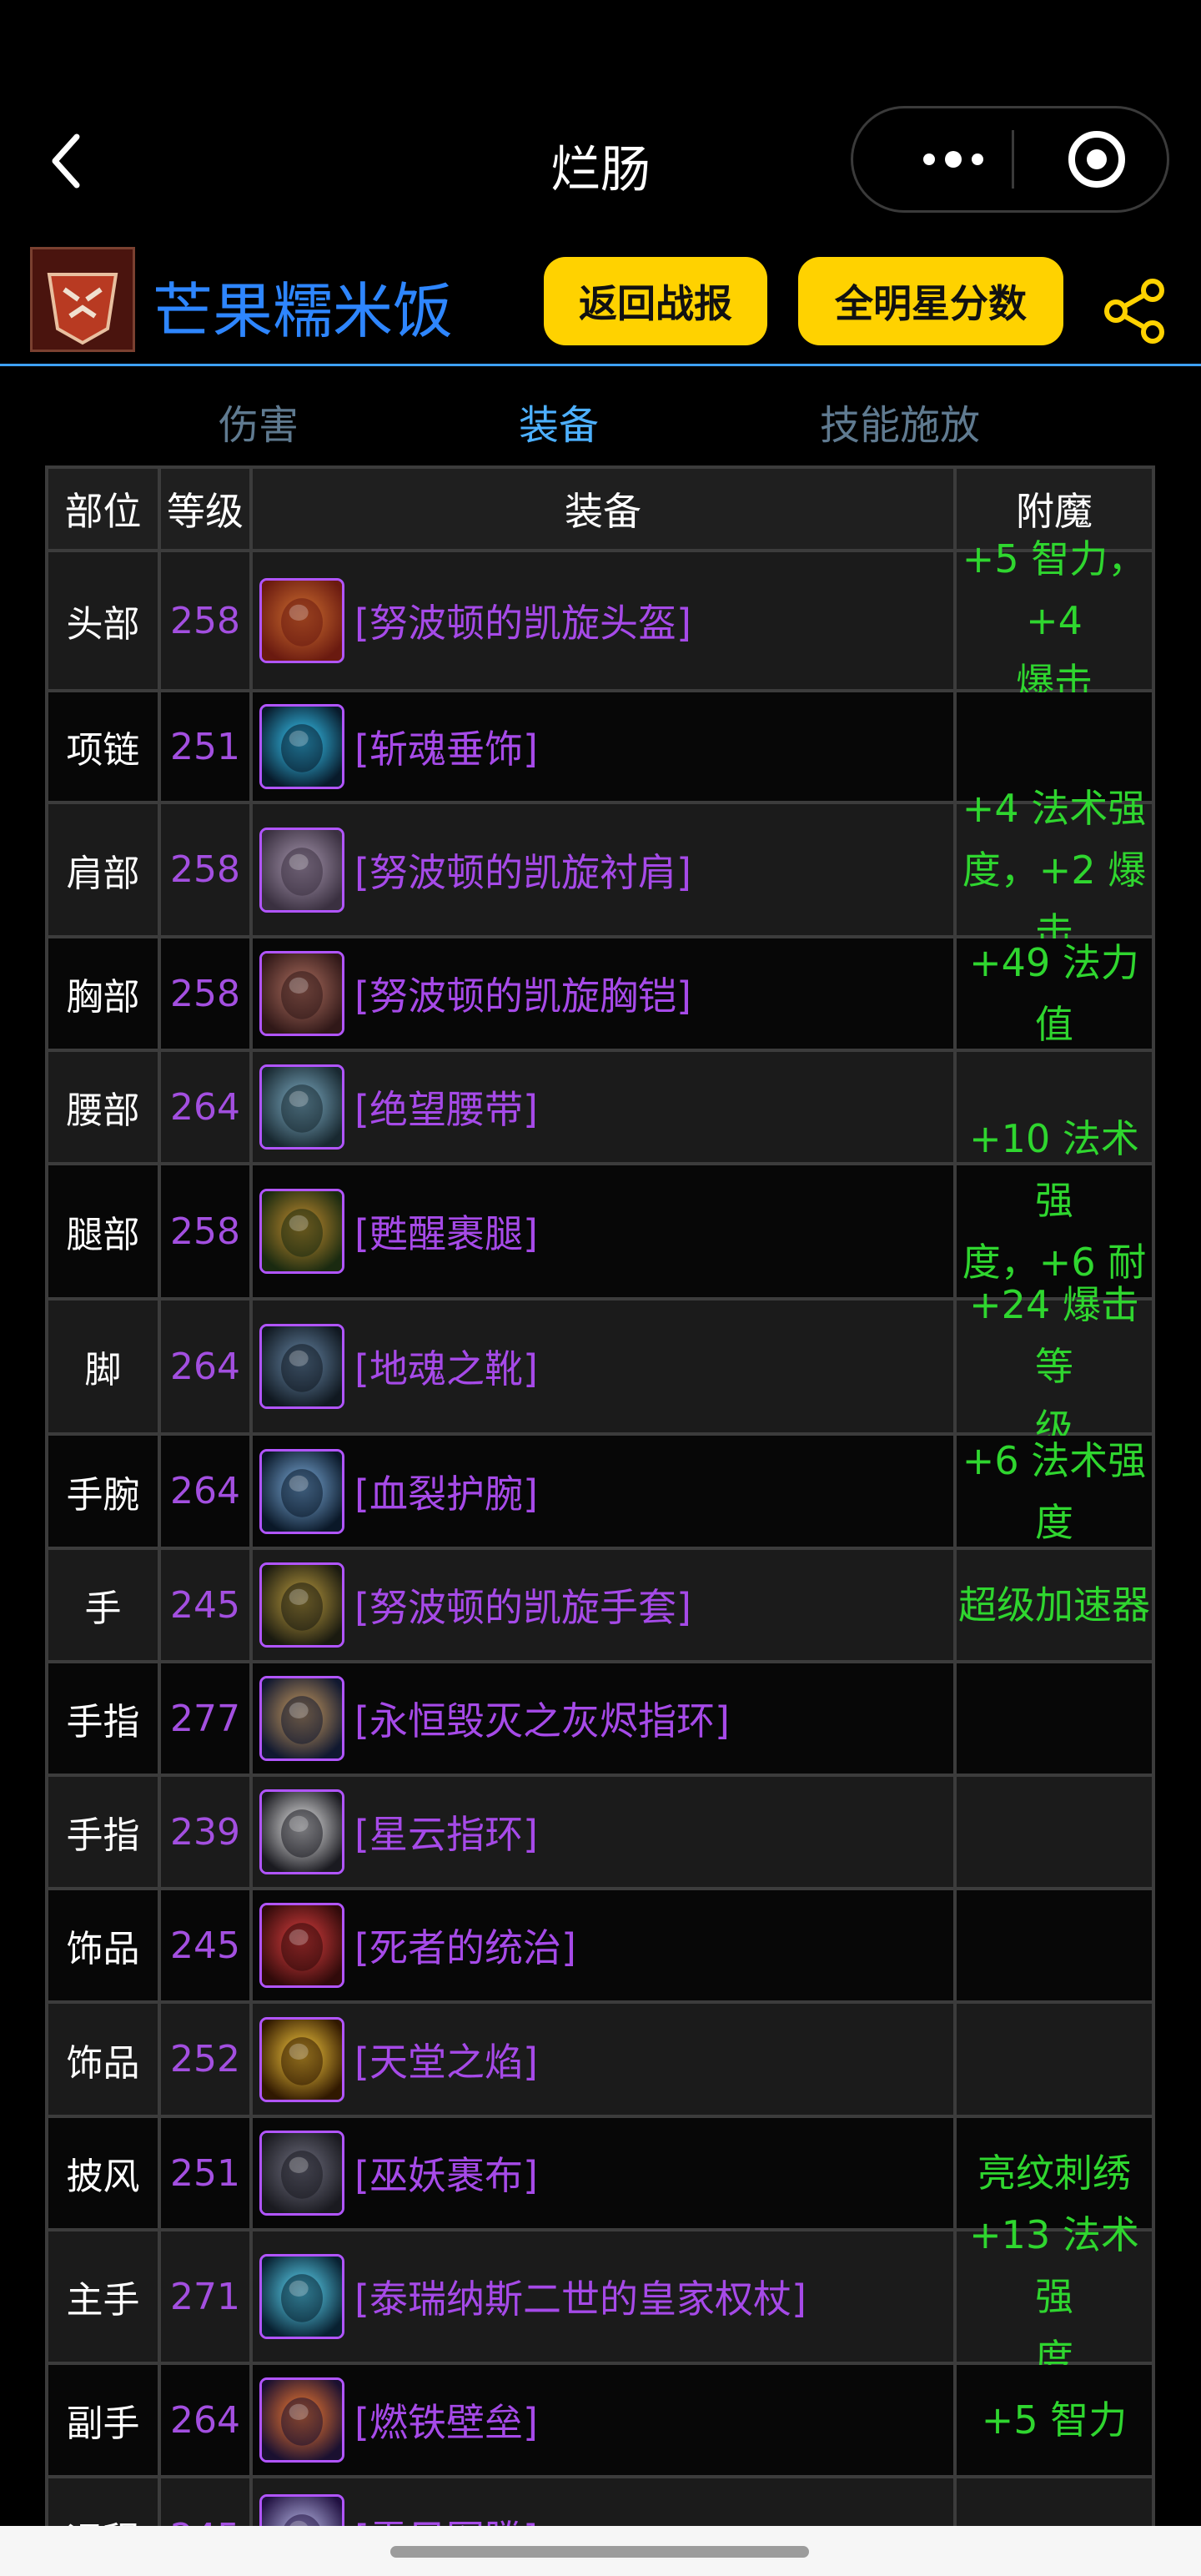  What do you see at coordinates (205, 1832) in the screenshot?
I see `item-level: 239` at bounding box center [205, 1832].